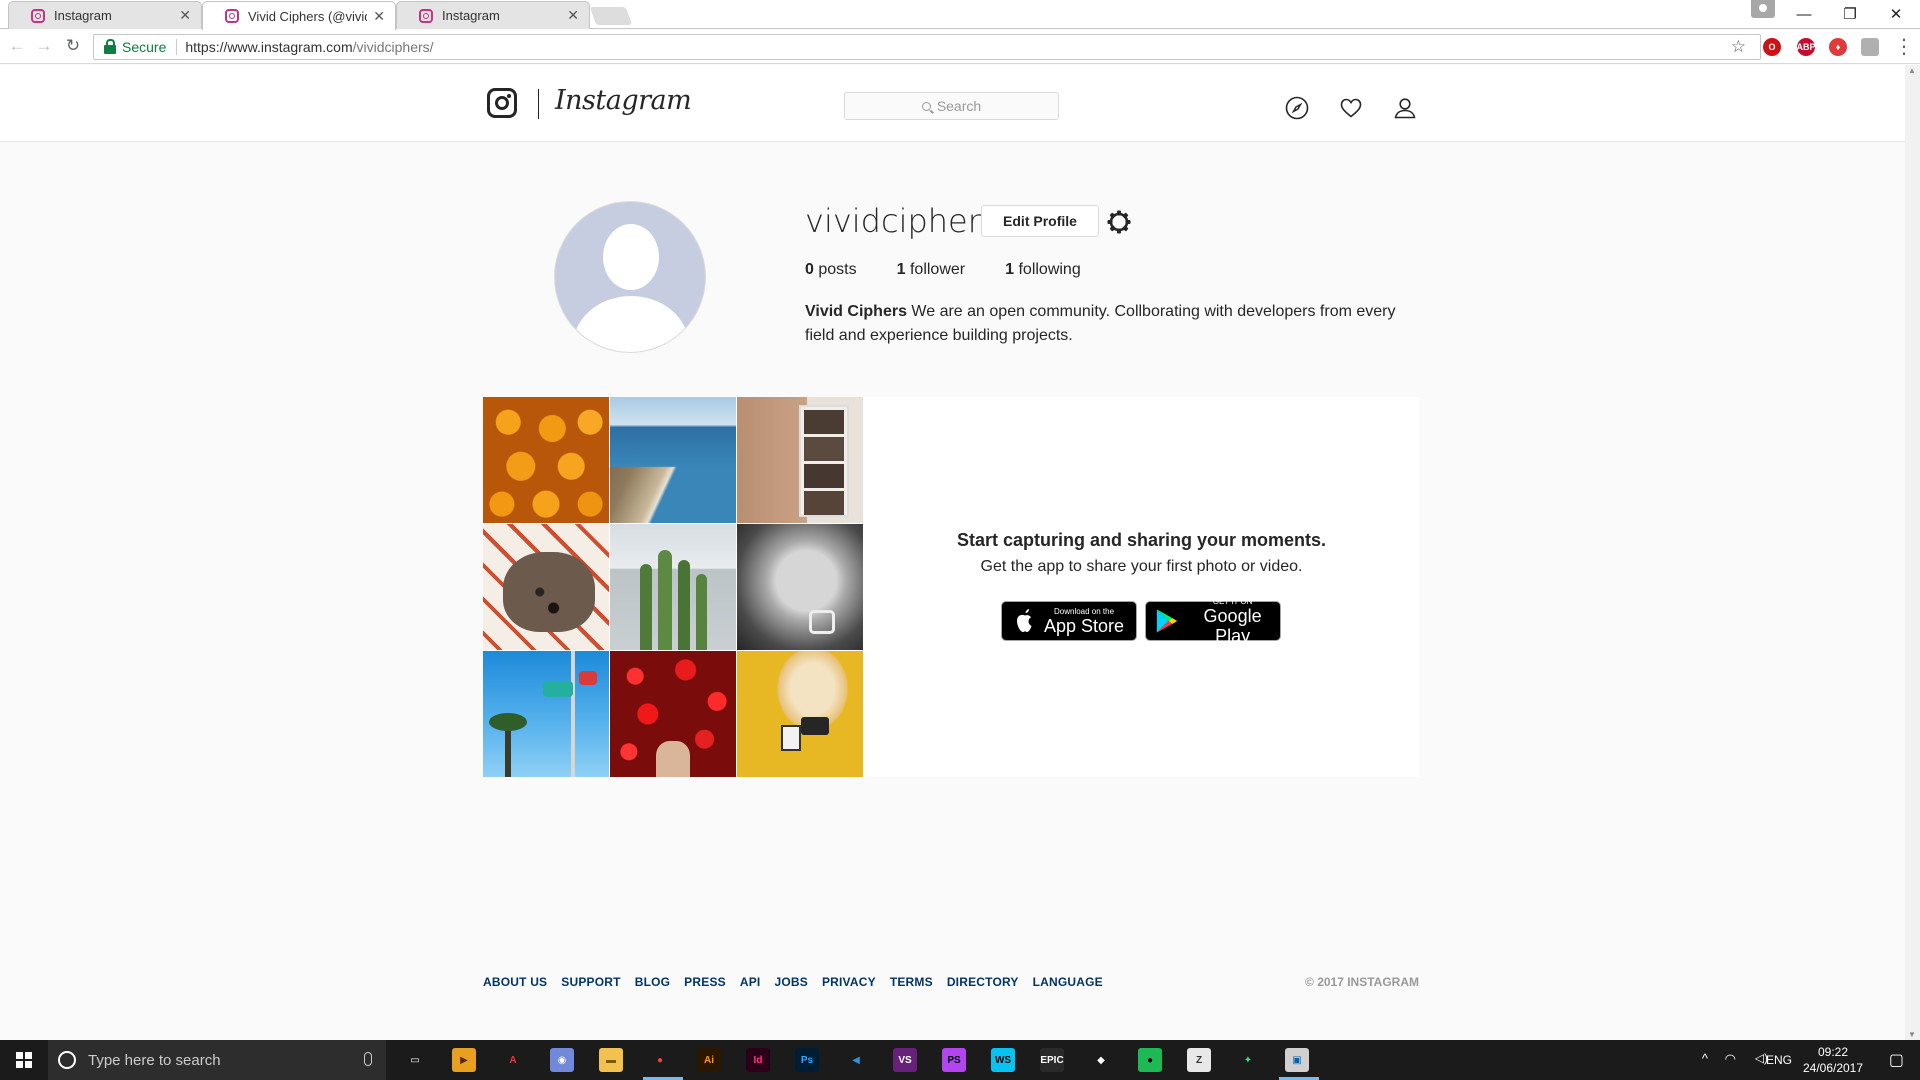 Image resolution: width=1920 pixels, height=1080 pixels. Describe the element at coordinates (849, 982) in the screenshot. I see `footer-link-privacy: PRIVACY` at that location.